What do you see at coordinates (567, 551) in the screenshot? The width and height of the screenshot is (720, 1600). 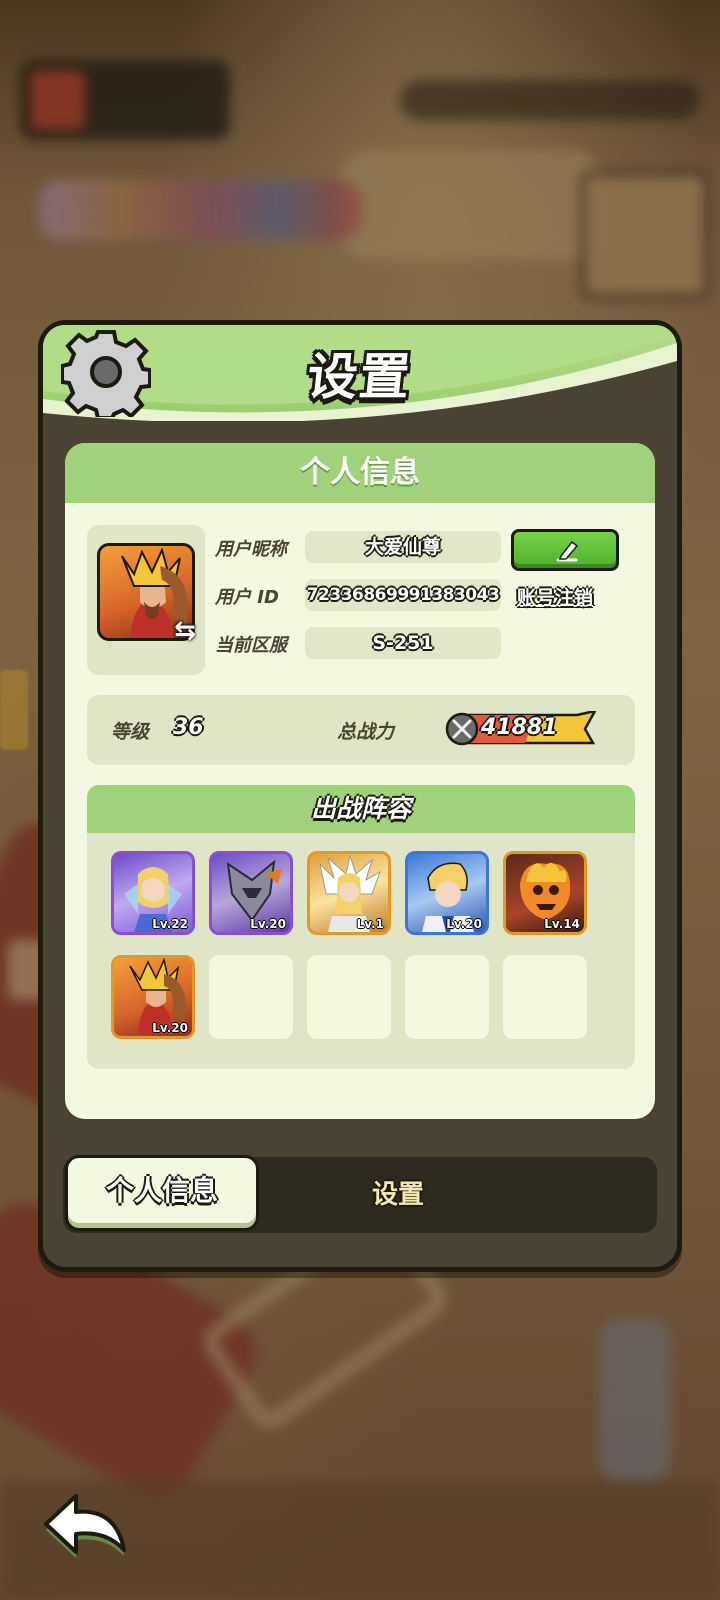 I see `pencil-icon` at bounding box center [567, 551].